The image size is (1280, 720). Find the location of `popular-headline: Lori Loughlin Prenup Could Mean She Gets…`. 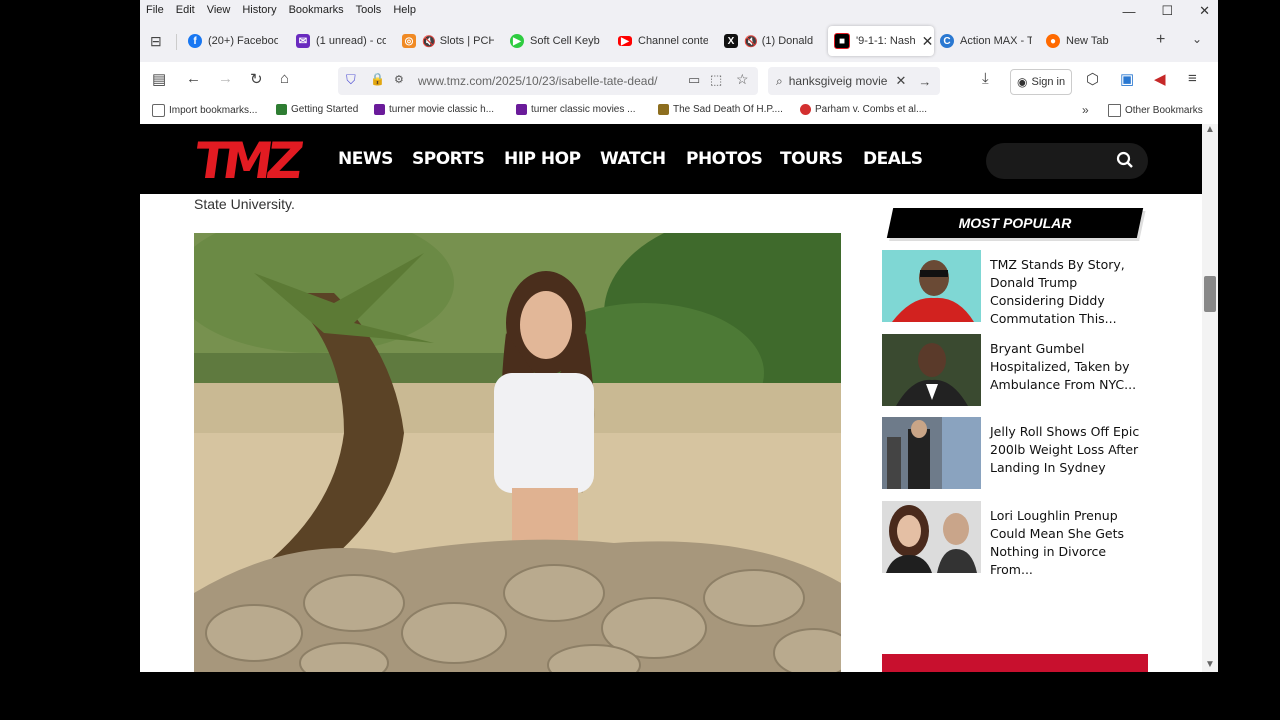

popular-headline: Lori Loughlin Prenup Could Mean She Gets… is located at coordinates (1071, 543).